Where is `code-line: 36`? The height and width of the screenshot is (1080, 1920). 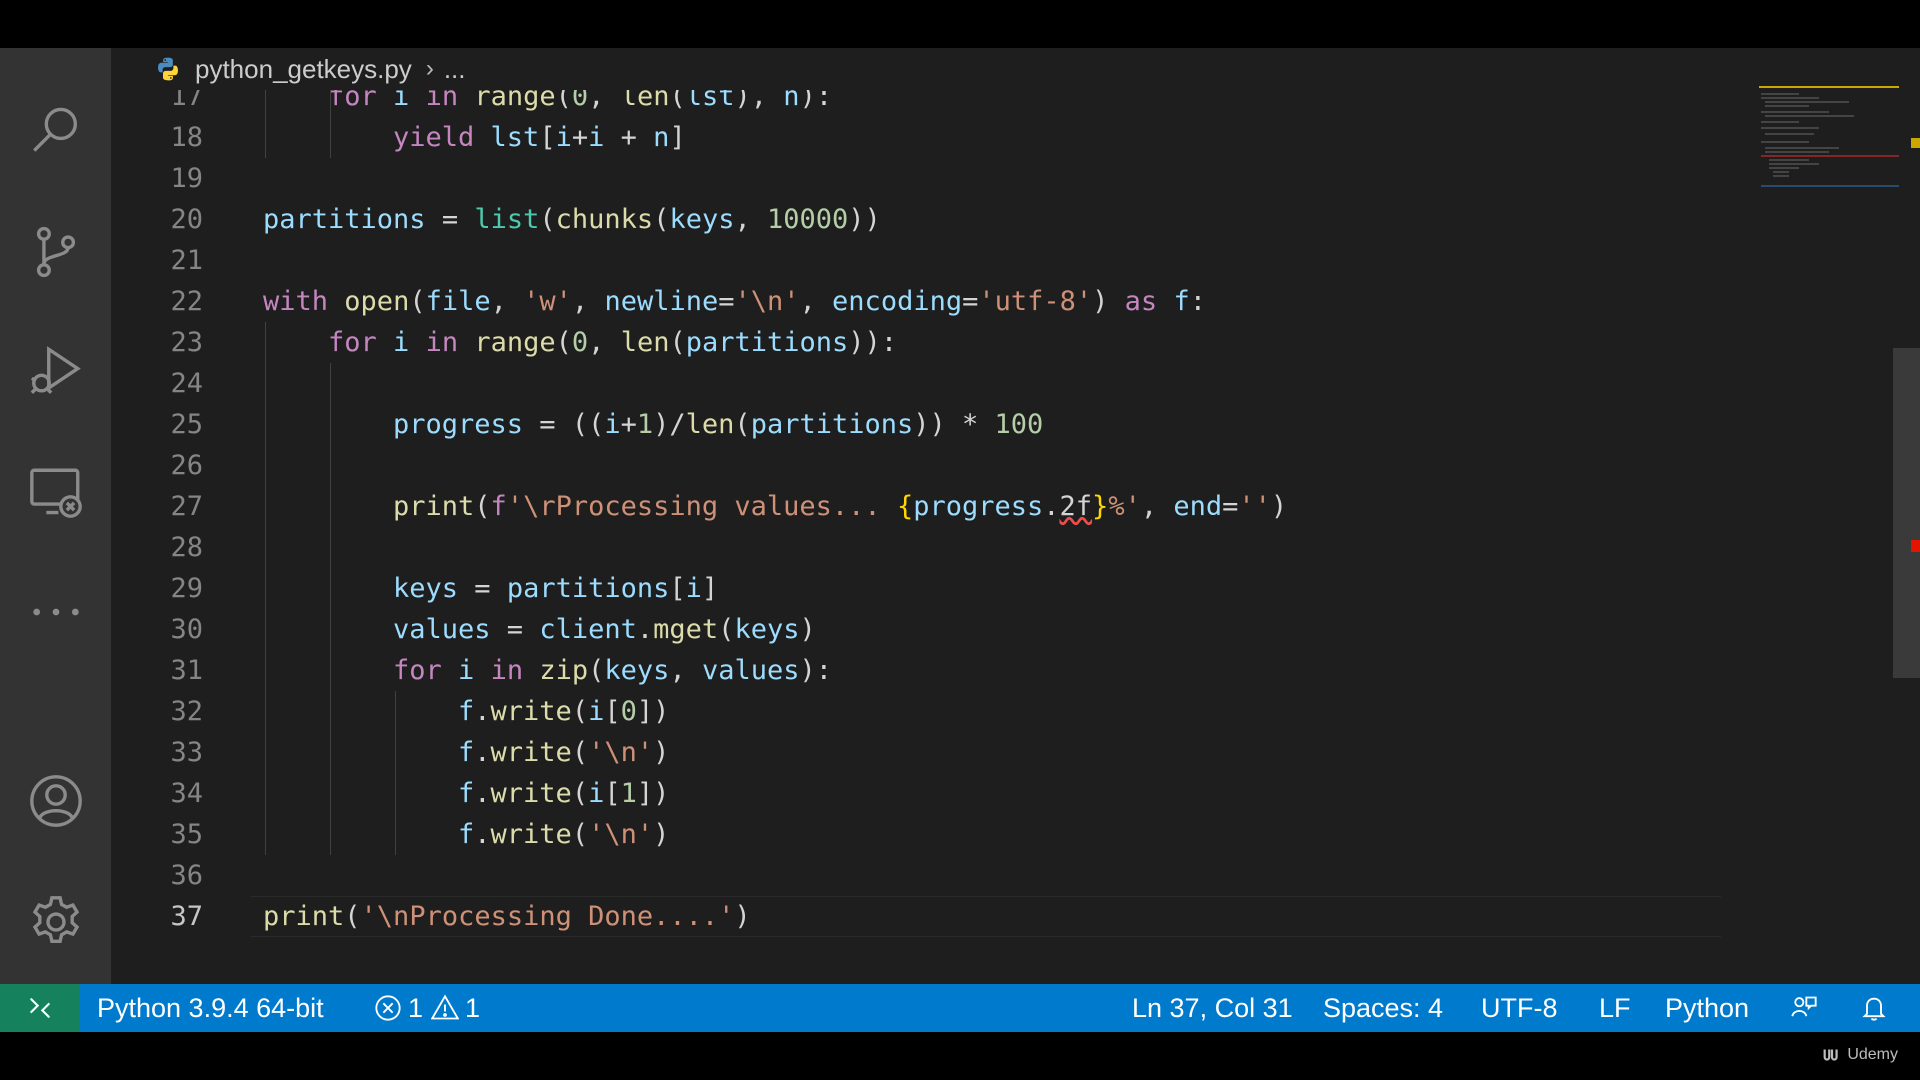
code-line: 36 is located at coordinates (931, 875).